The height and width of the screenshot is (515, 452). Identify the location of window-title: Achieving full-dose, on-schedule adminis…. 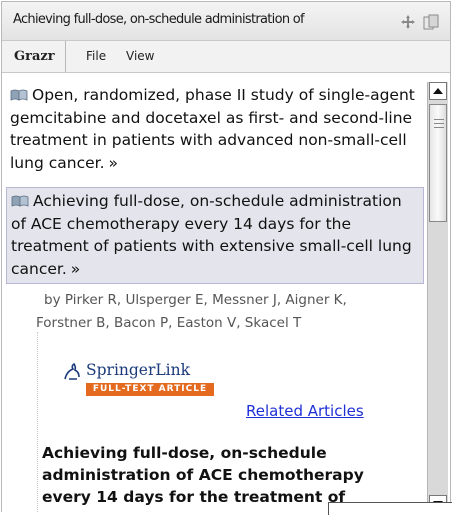
(159, 19).